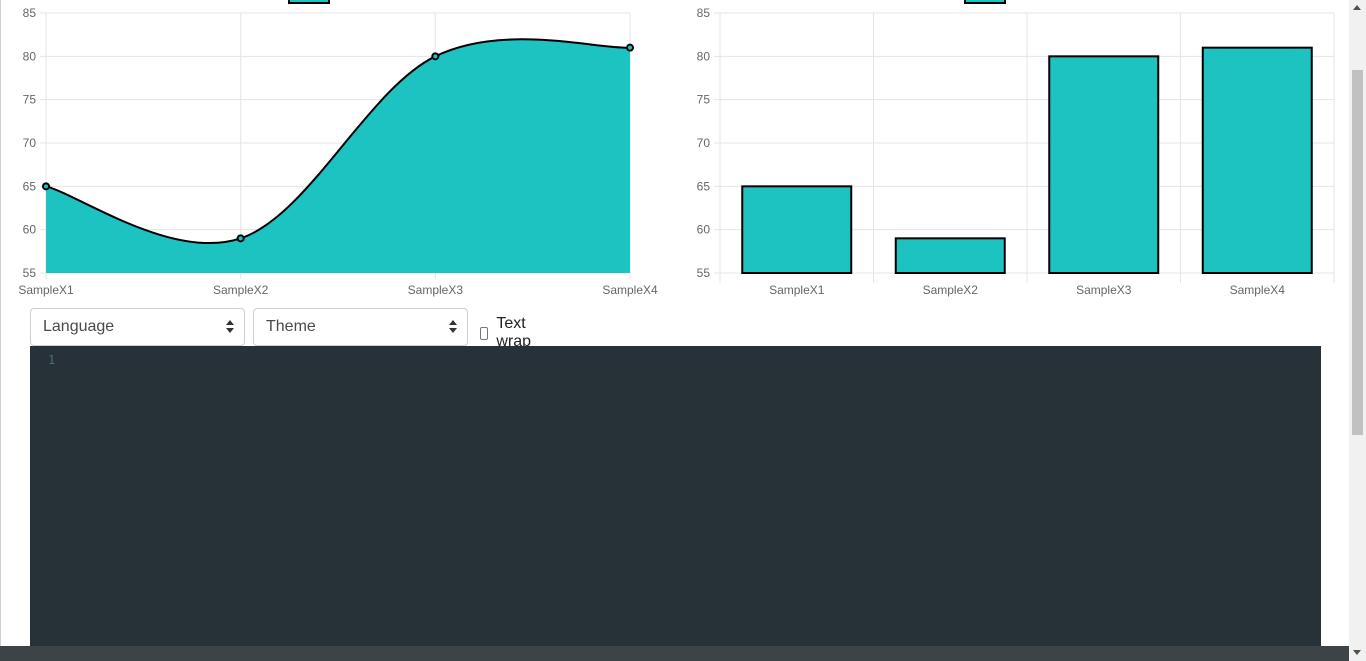 The image size is (1366, 661). I want to click on triangle-down-icon, so click(1357, 652).